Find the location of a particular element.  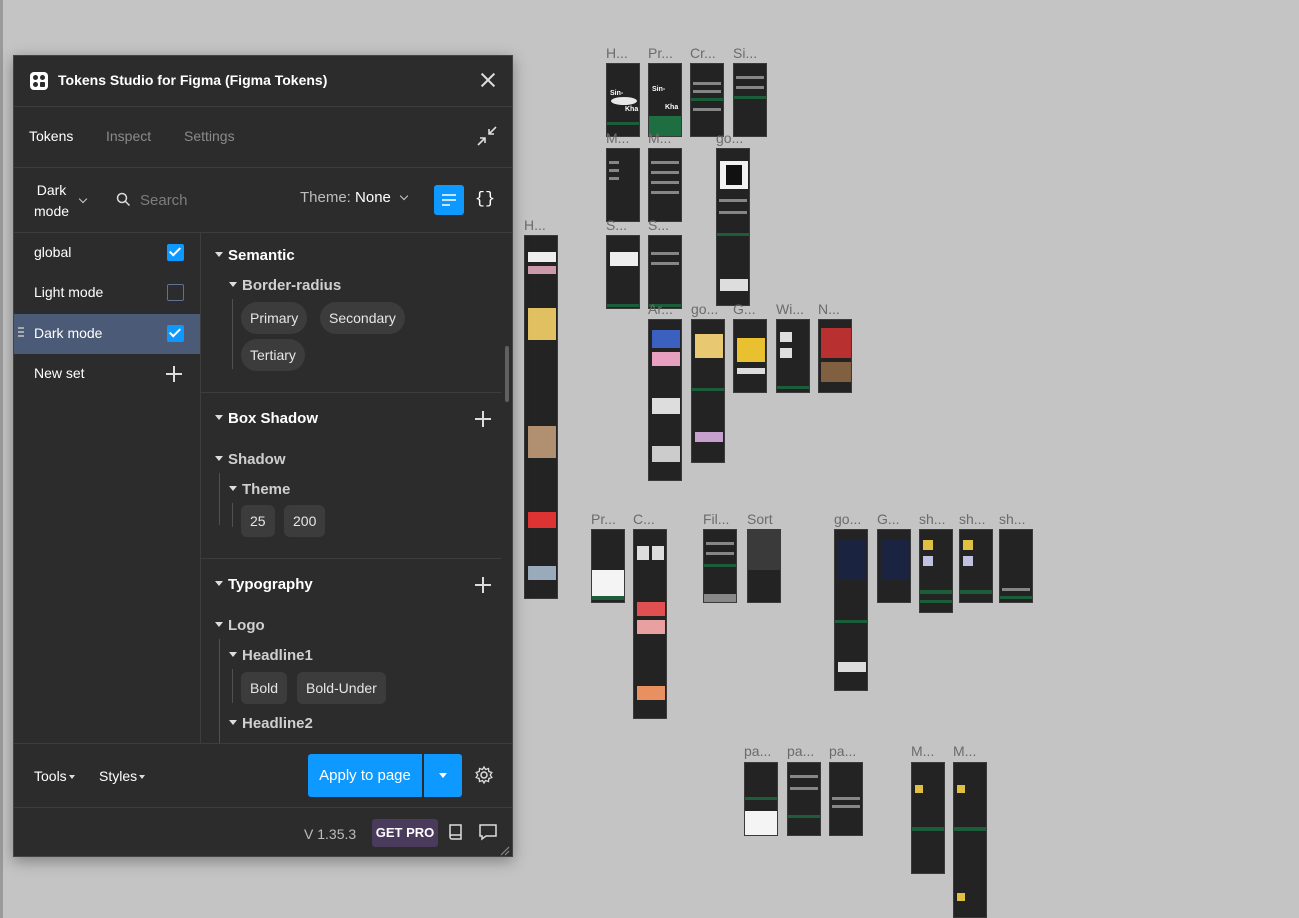

frame-home: Sin- Kha is located at coordinates (623, 100).